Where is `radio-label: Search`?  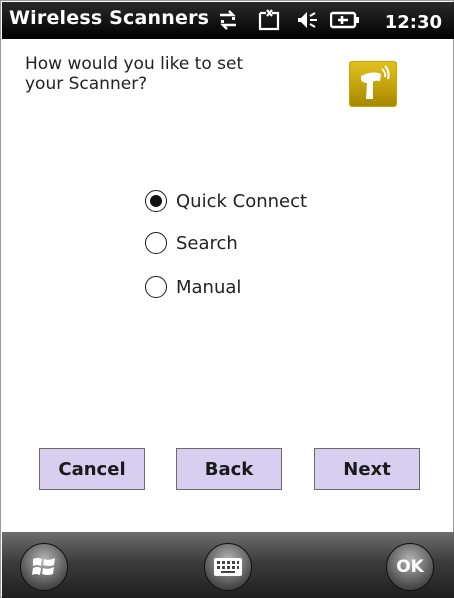
radio-label: Search is located at coordinates (207, 243).